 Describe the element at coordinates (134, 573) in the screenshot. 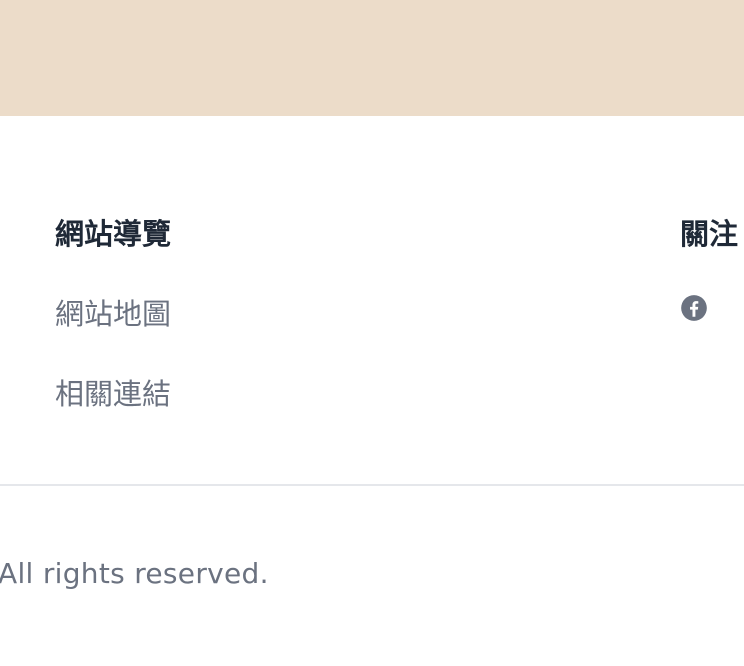

I see `copyright-text: All rights reserved.` at that location.